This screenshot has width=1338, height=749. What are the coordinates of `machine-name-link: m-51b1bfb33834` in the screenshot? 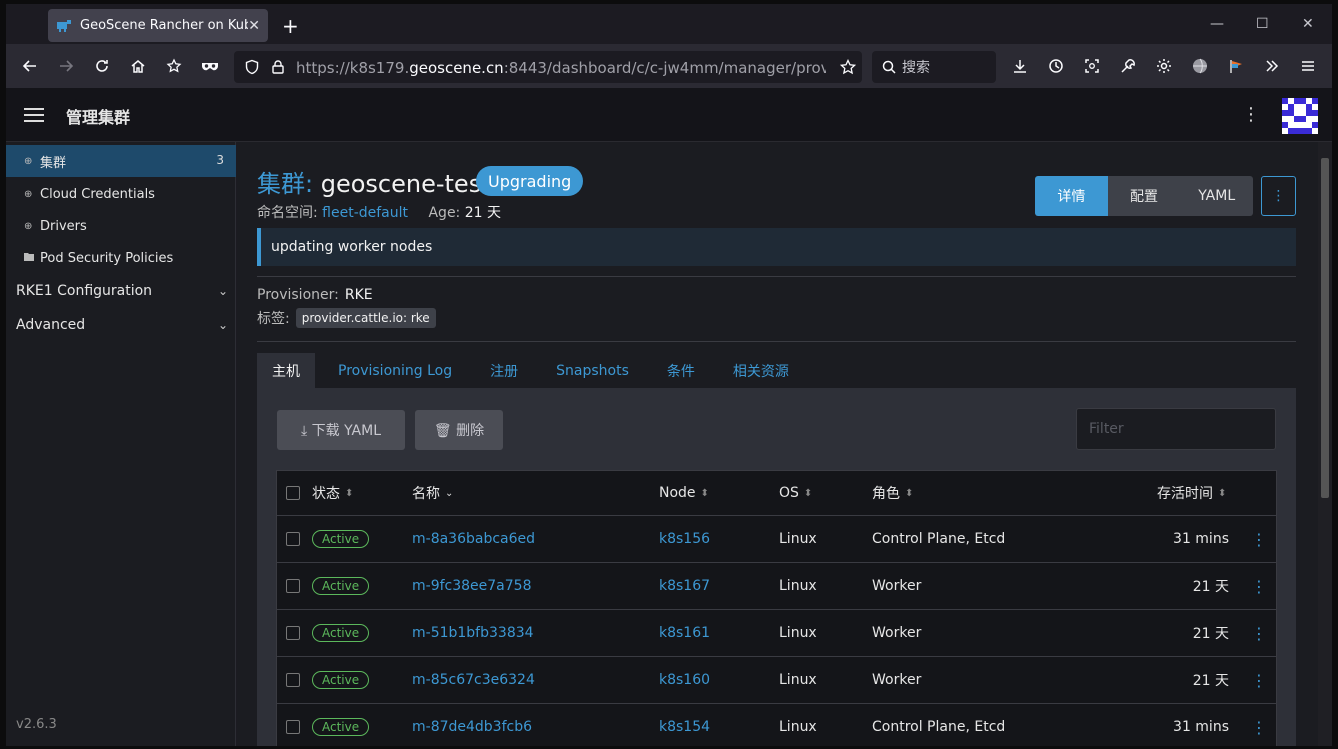 It's located at (473, 633).